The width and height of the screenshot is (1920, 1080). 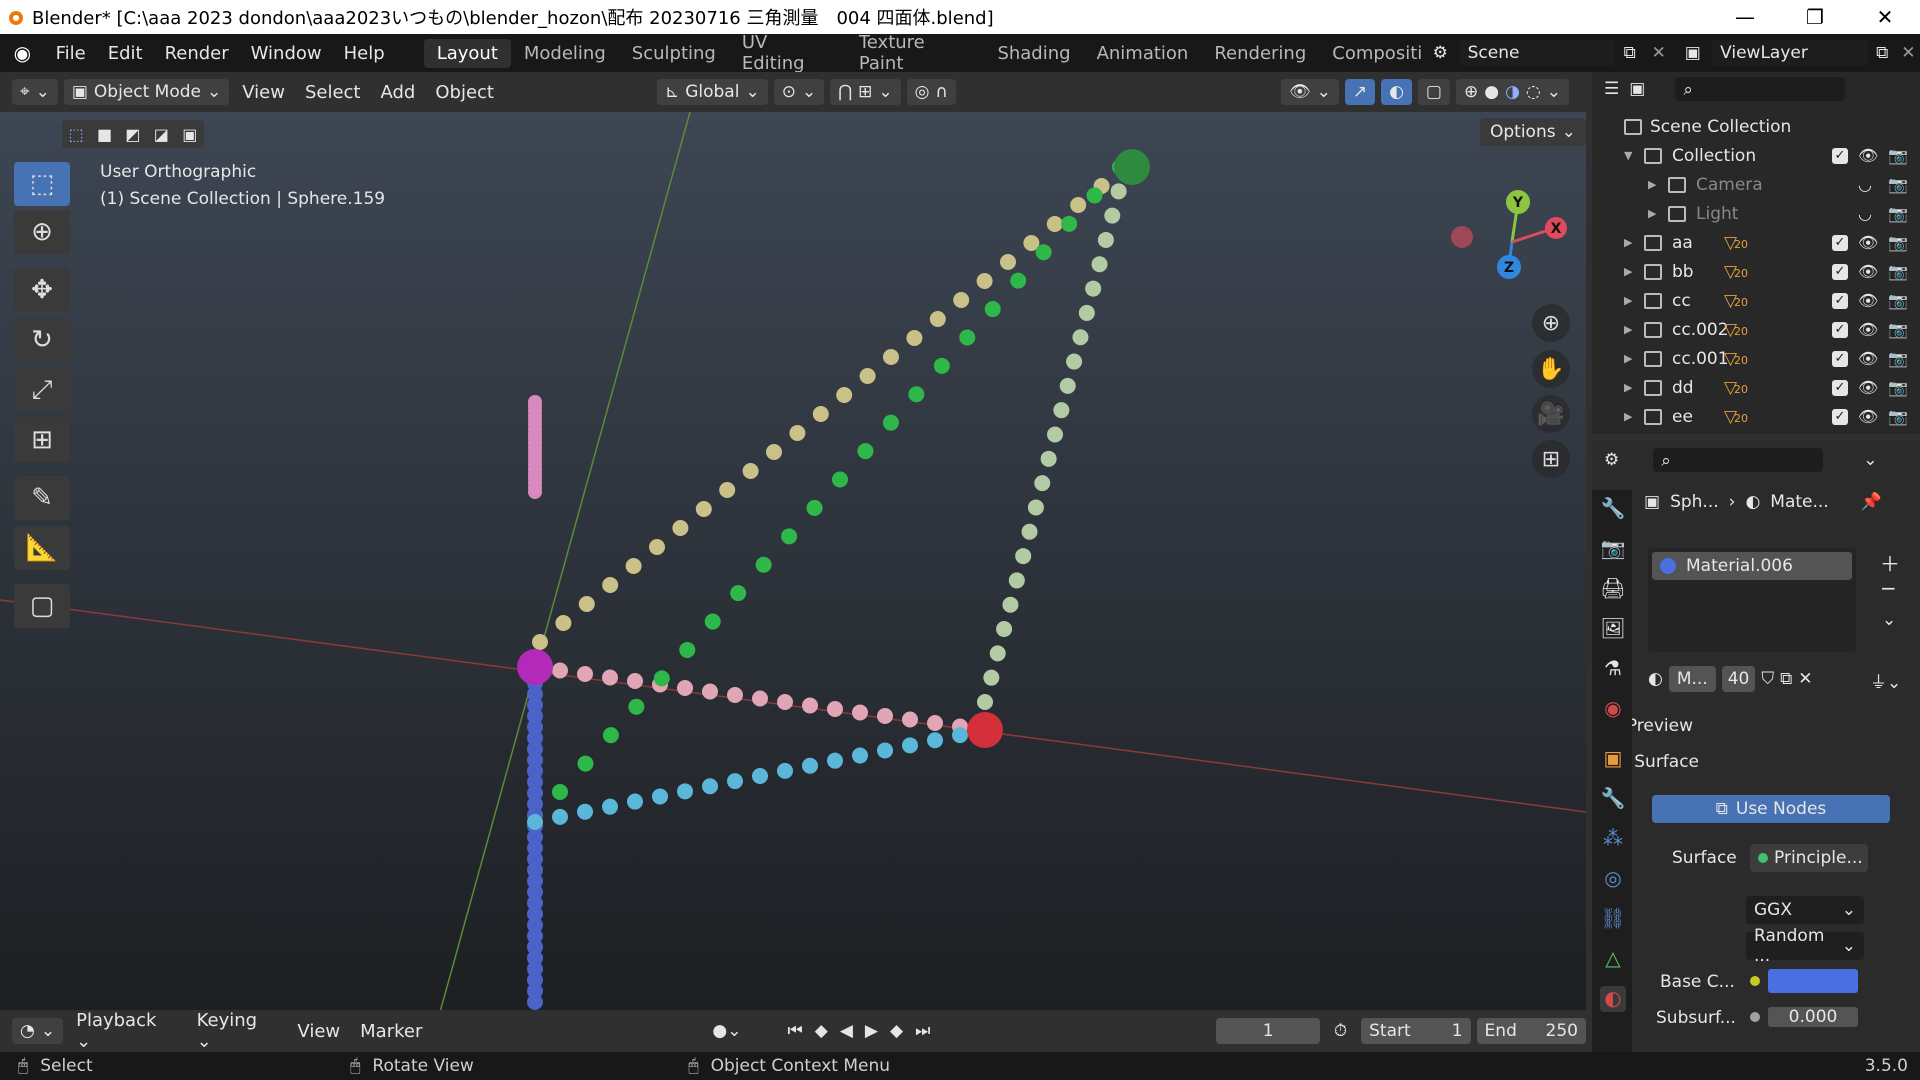 I want to click on scale-tool: ⤢, so click(x=42, y=390).